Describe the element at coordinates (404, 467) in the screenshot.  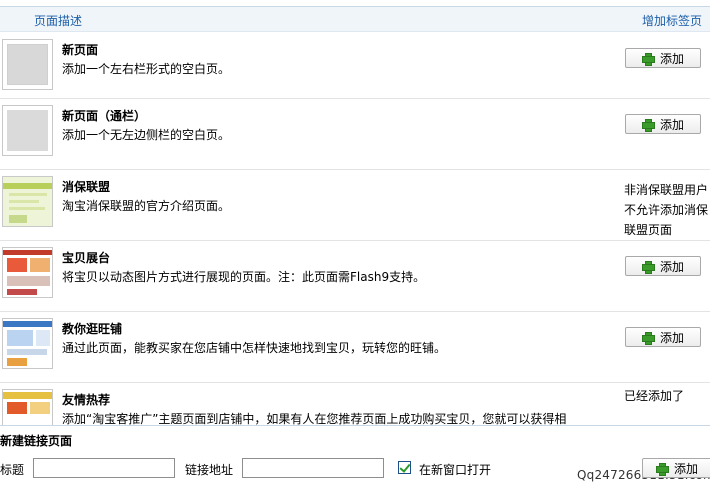
I see `open-new-window-checkbox` at that location.